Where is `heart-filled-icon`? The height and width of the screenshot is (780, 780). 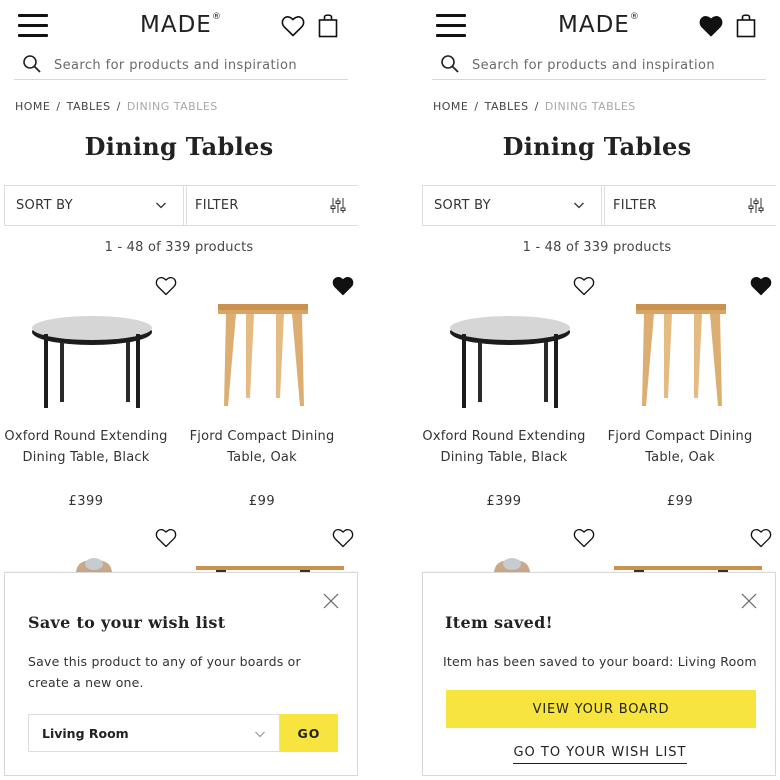
heart-filled-icon is located at coordinates (711, 26).